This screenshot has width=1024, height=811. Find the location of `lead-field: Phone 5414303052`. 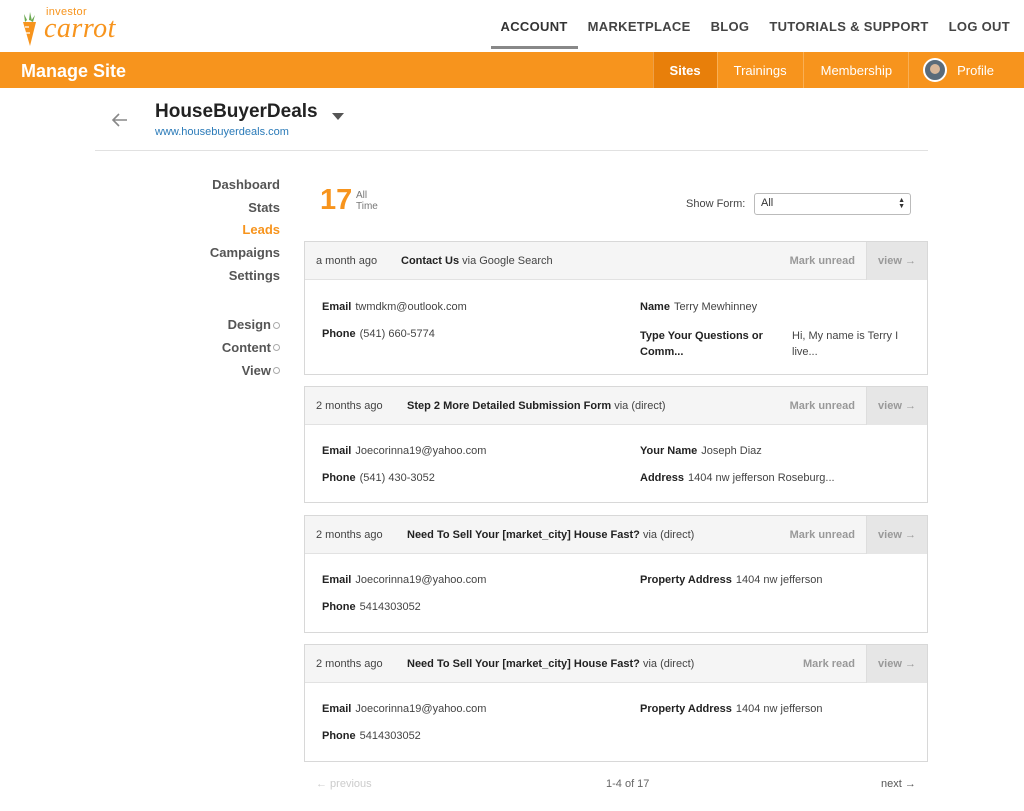

lead-field: Phone 5414303052 is located at coordinates (371, 736).